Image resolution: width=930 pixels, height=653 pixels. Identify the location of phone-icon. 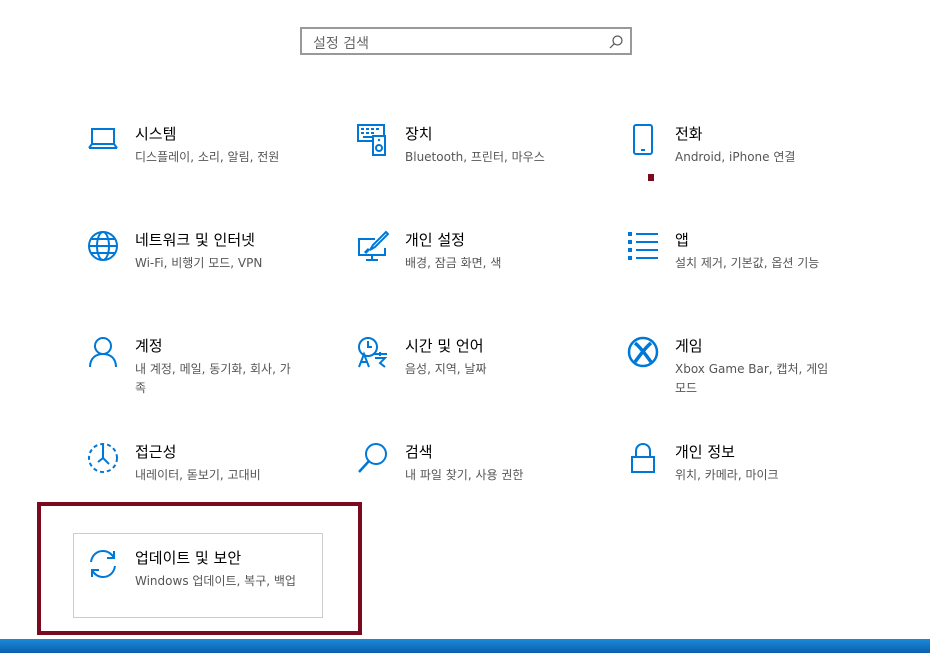
(643, 140).